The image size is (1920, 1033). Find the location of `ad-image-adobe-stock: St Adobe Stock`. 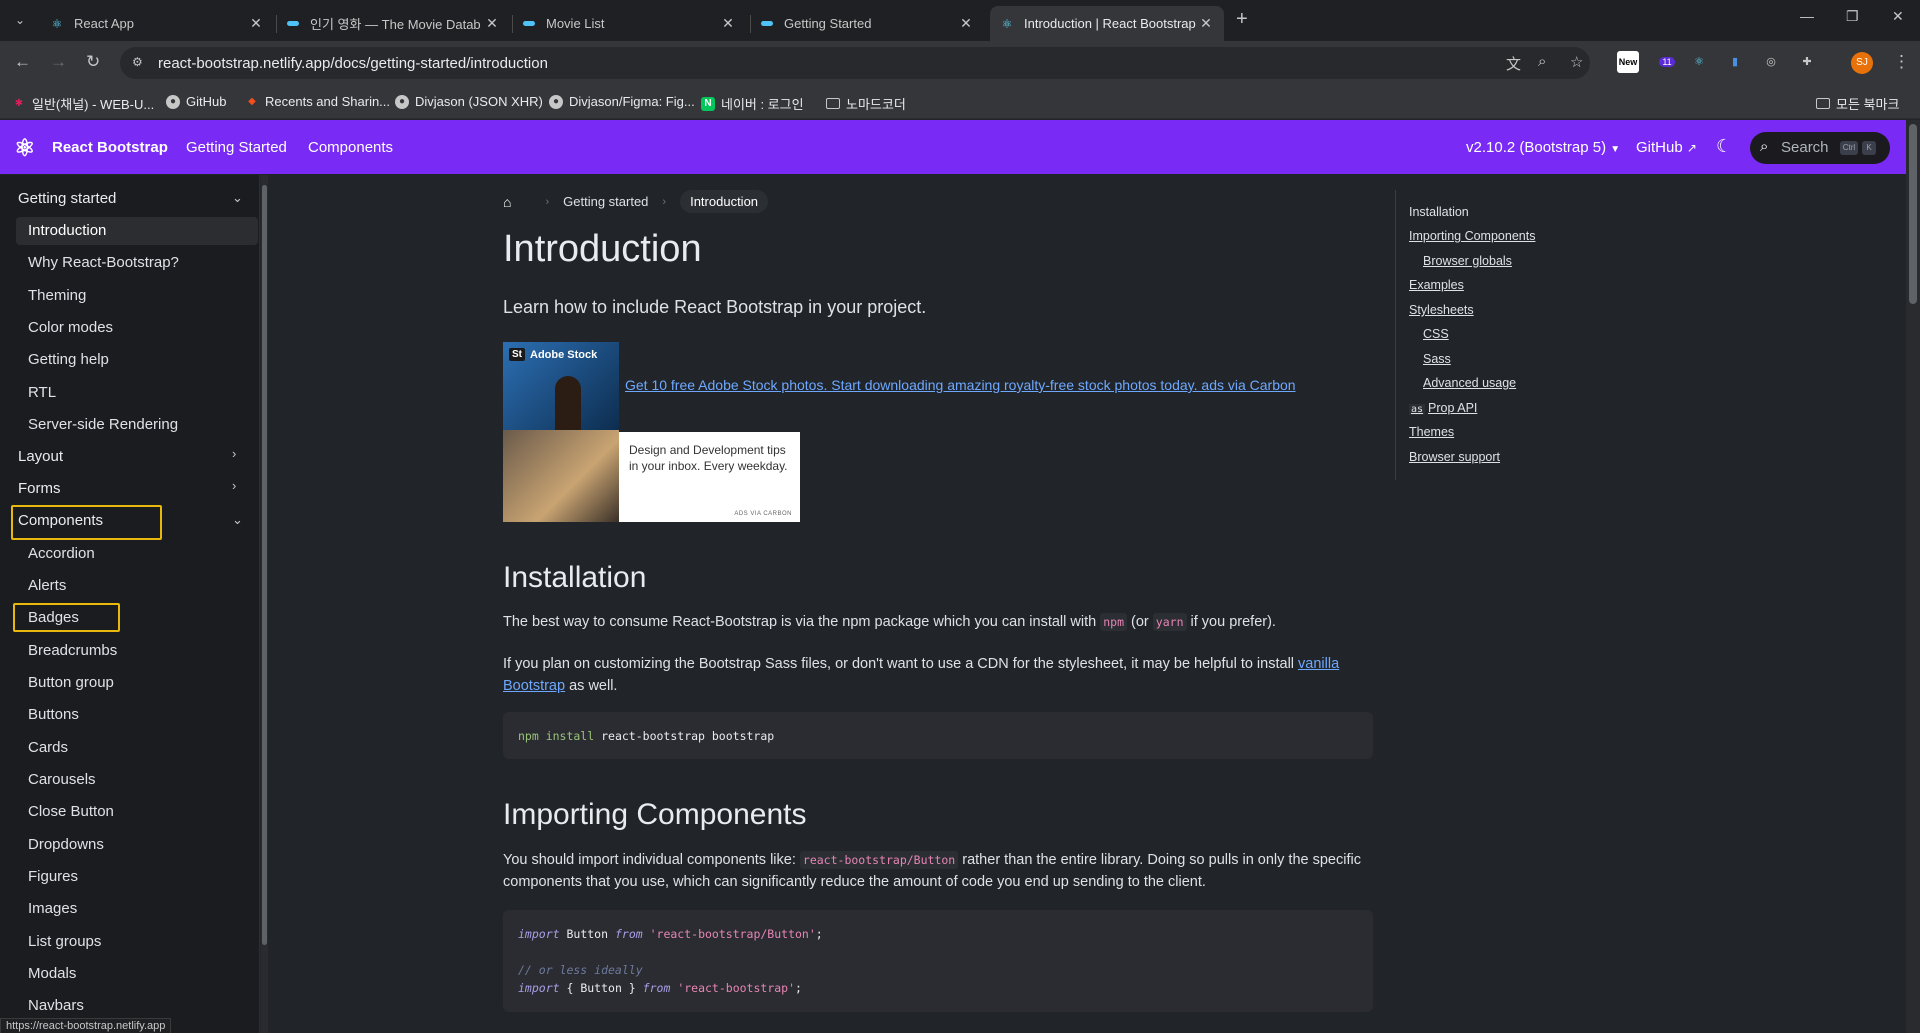

ad-image-adobe-stock: St Adobe Stock is located at coordinates (561, 386).